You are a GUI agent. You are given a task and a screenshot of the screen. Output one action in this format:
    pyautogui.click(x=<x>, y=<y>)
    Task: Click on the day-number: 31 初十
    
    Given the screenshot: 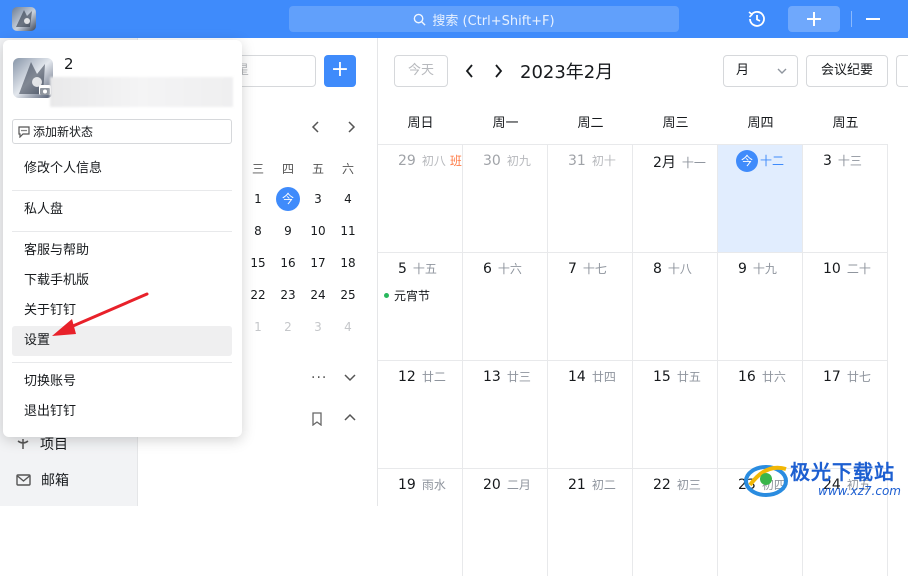 What is the action you would take?
    pyautogui.click(x=592, y=160)
    